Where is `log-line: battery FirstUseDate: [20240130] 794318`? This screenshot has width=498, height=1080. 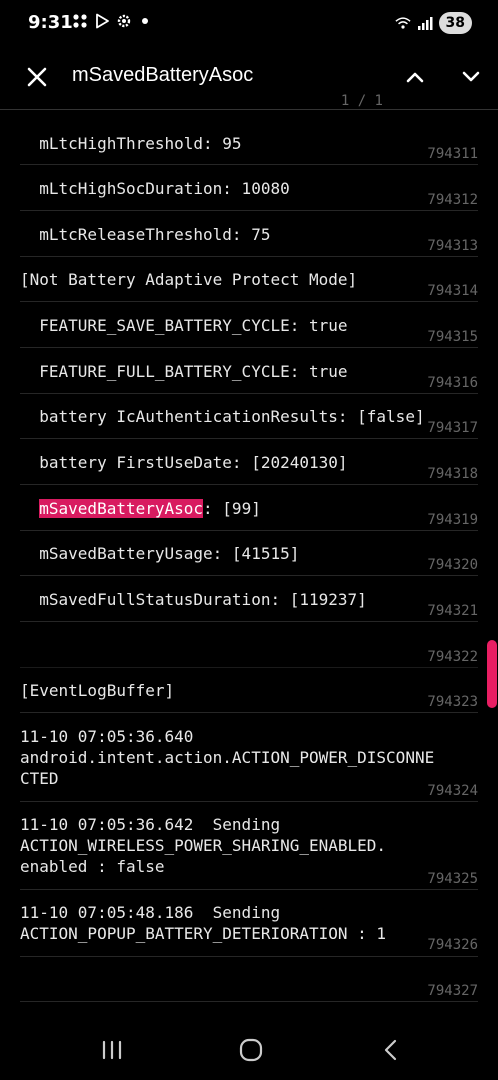 log-line: battery FirstUseDate: [20240130] 794318 is located at coordinates (249, 462).